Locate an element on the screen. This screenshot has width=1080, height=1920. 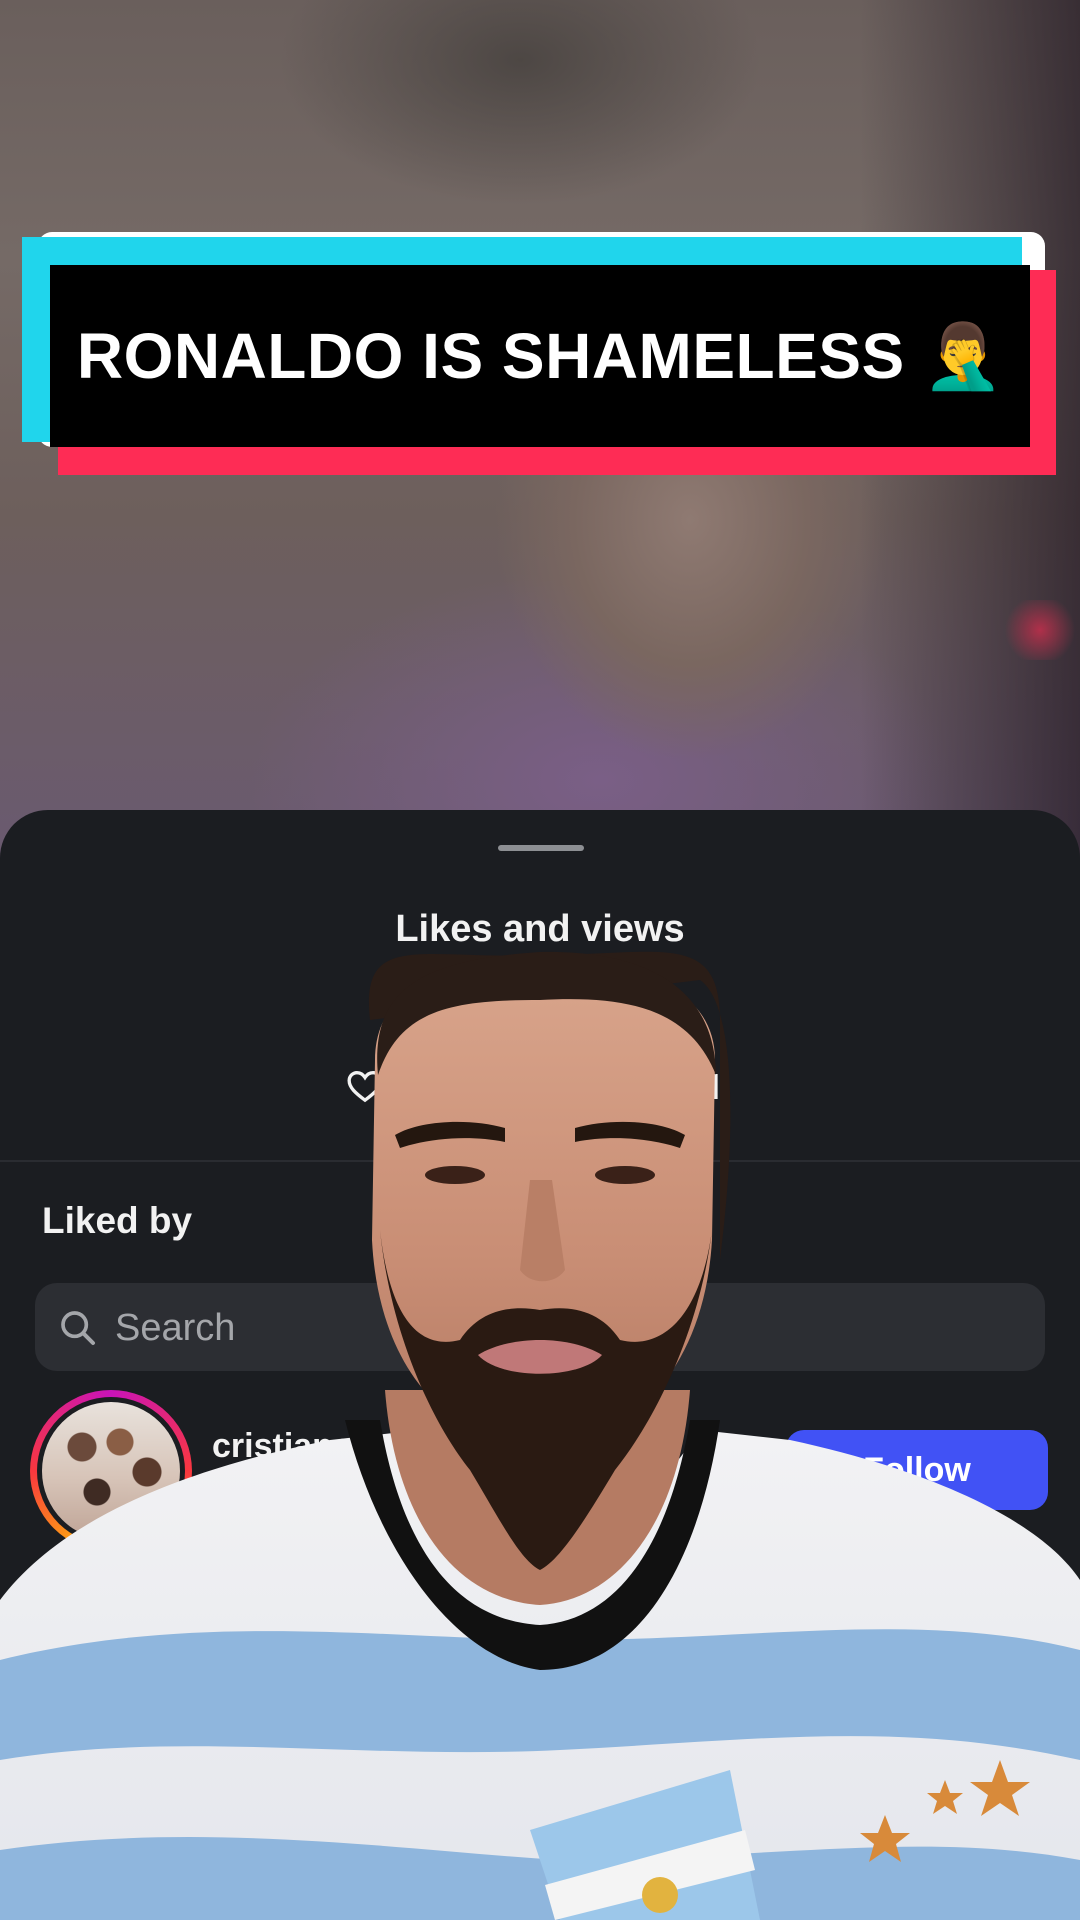
liked-by-heading: Liked by is located at coordinates (117, 1220).